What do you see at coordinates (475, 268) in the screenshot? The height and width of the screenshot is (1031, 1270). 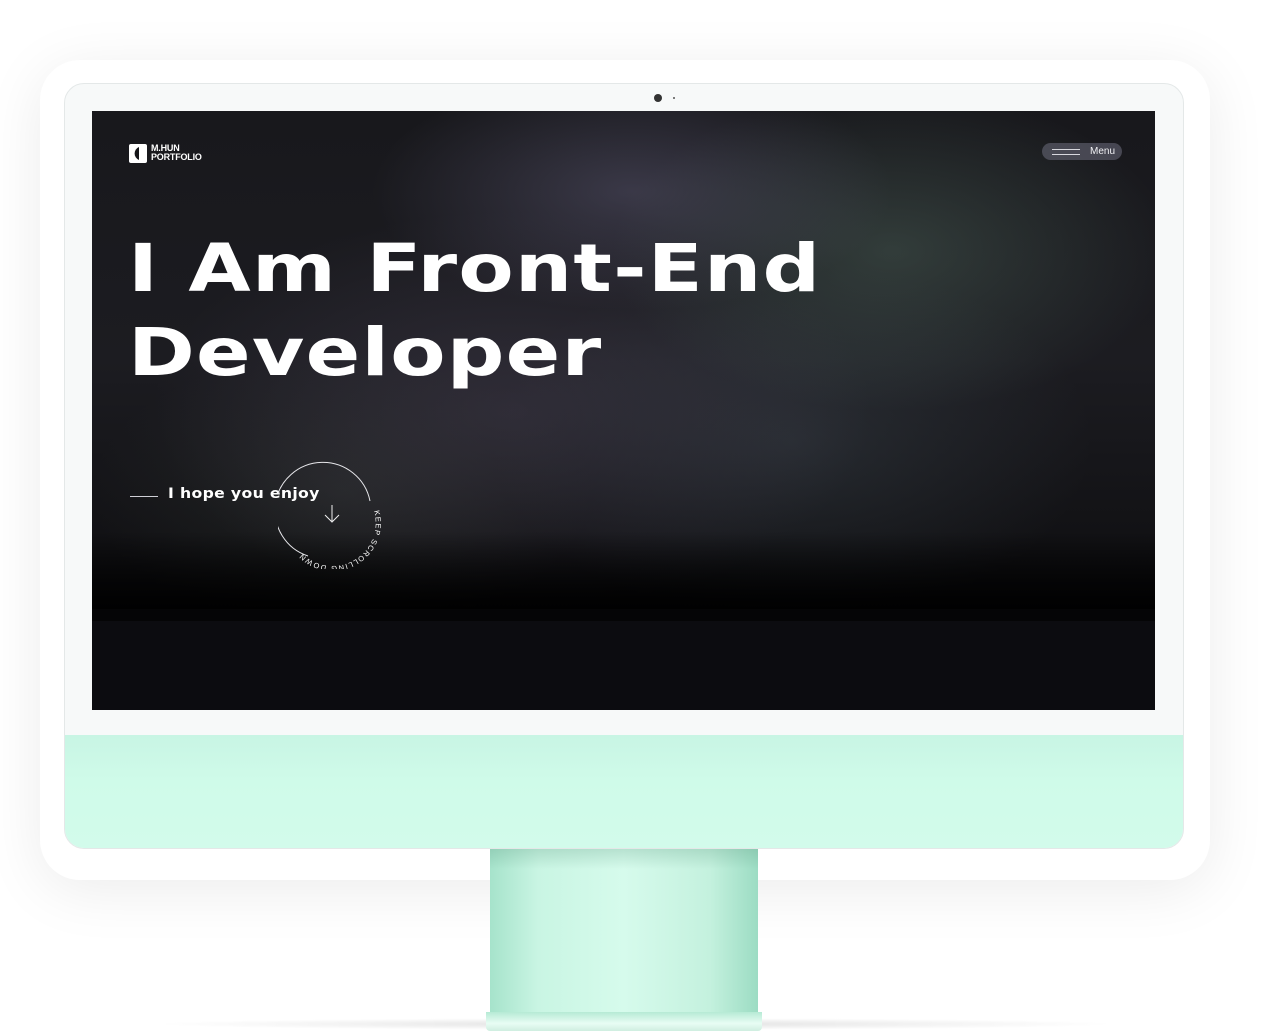 I see `headline-line-1: I Am Front-End` at bounding box center [475, 268].